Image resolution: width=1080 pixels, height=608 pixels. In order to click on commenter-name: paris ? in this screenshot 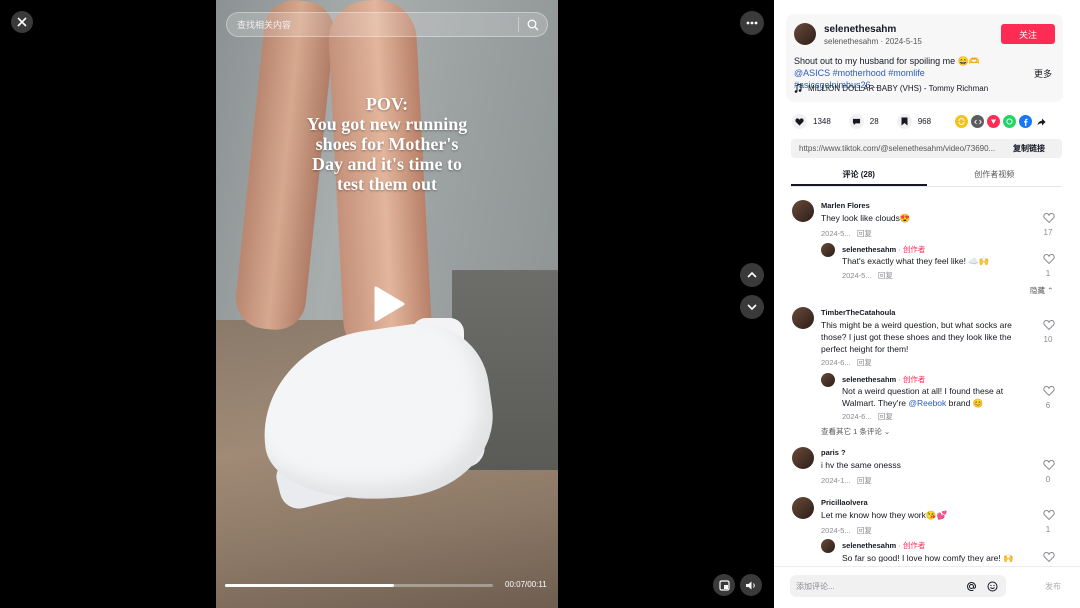, I will do `click(833, 452)`.